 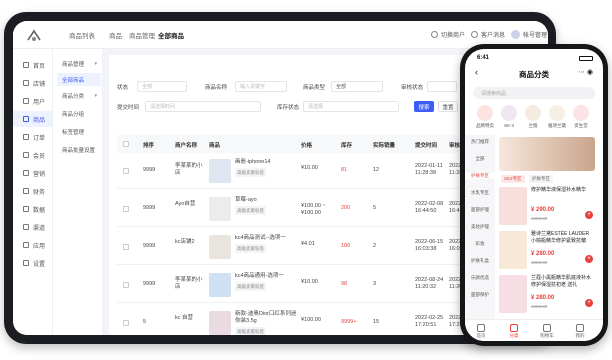 What do you see at coordinates (539, 262) in the screenshot?
I see `product-original-price: ¥280.00` at bounding box center [539, 262].